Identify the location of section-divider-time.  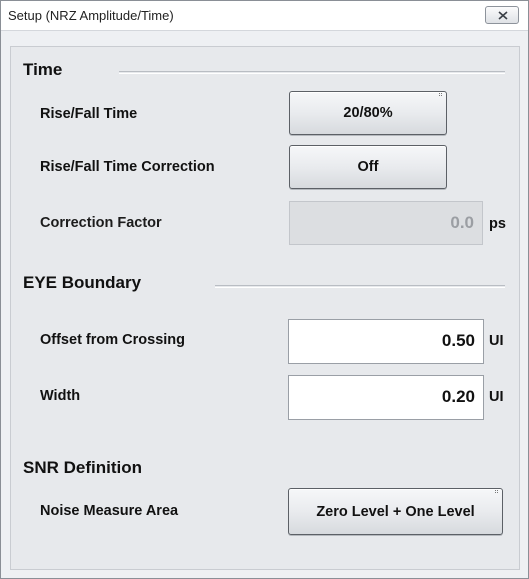
(312, 72).